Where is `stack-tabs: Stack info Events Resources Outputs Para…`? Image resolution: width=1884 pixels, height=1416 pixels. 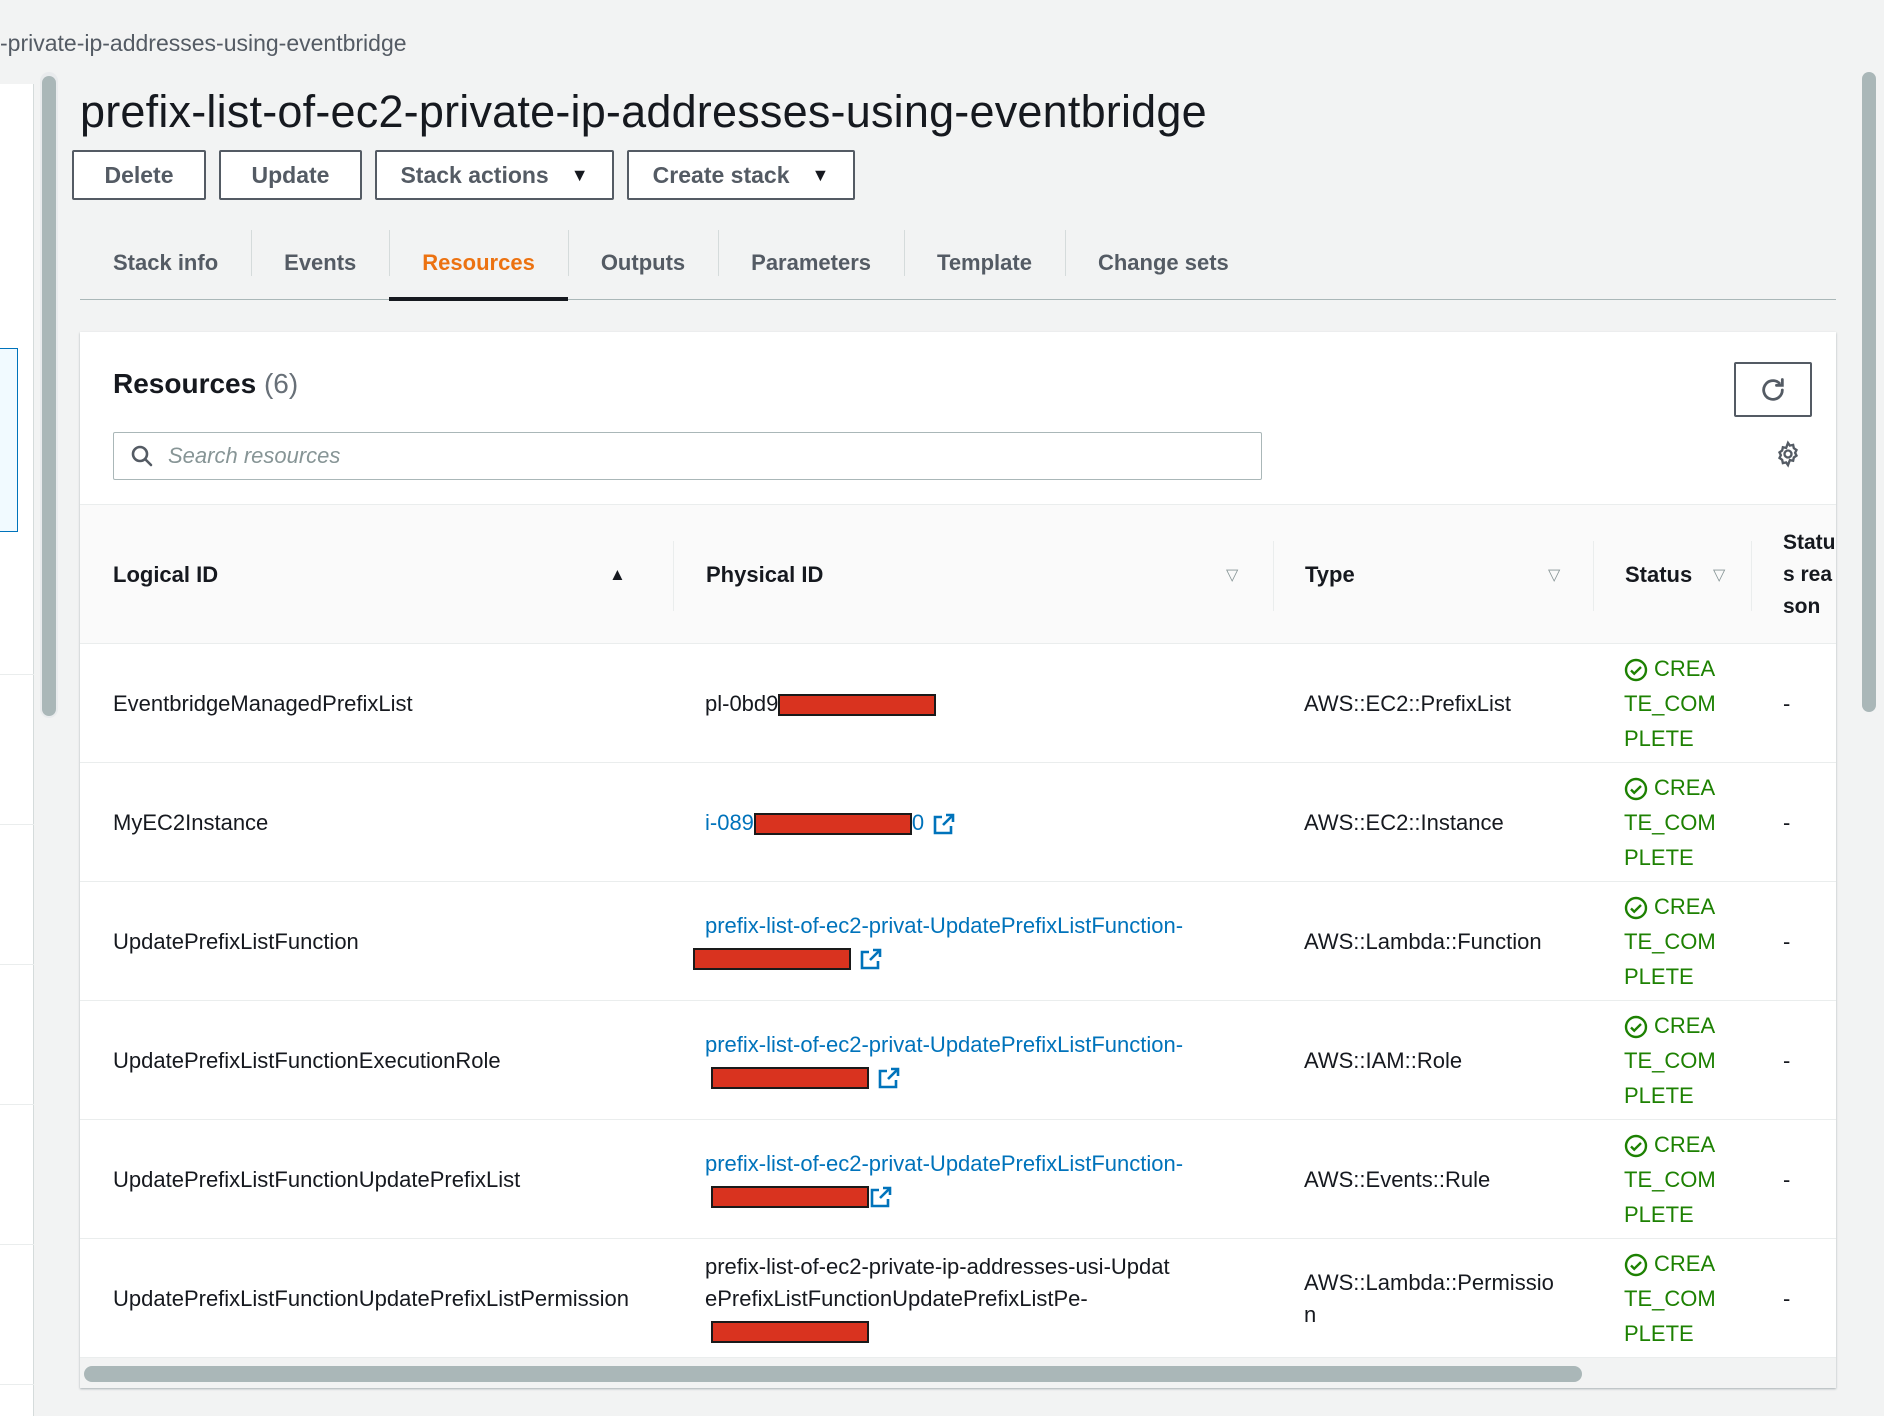
stack-tabs: Stack info Events Resources Outputs Para… is located at coordinates (958, 263).